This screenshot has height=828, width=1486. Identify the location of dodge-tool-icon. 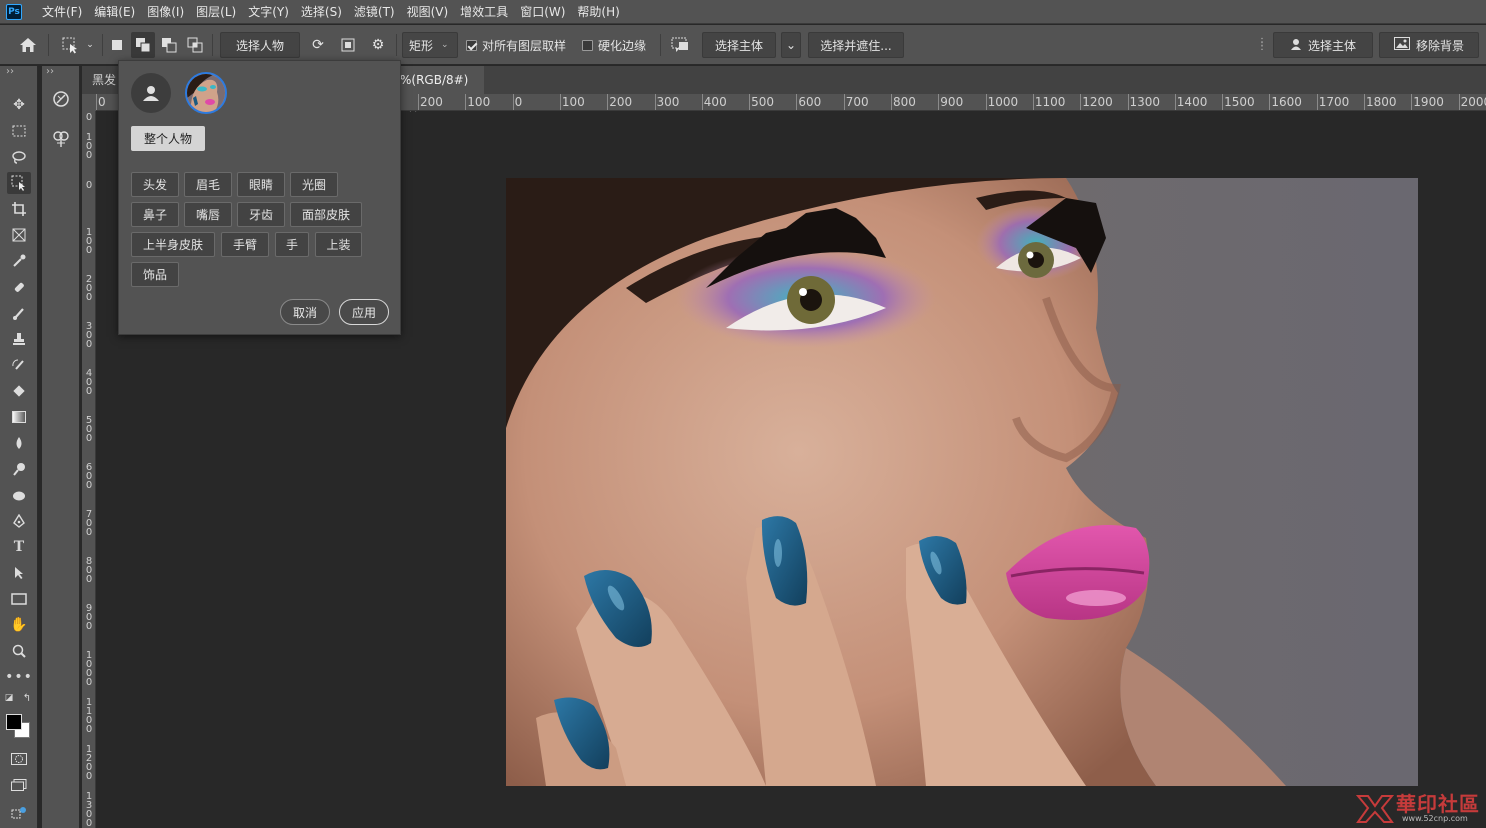
(19, 469).